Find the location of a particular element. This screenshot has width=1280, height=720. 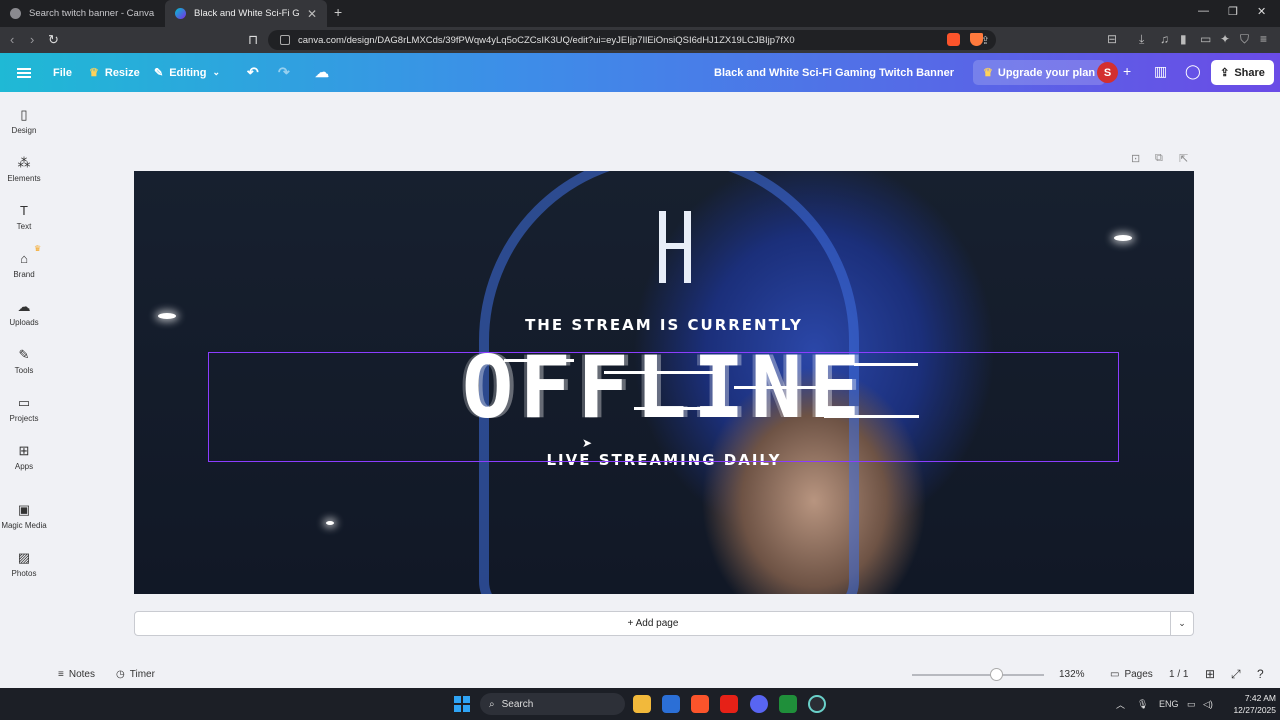

sidebar-item-elements: ⁂ Elements is located at coordinates (24, 168).